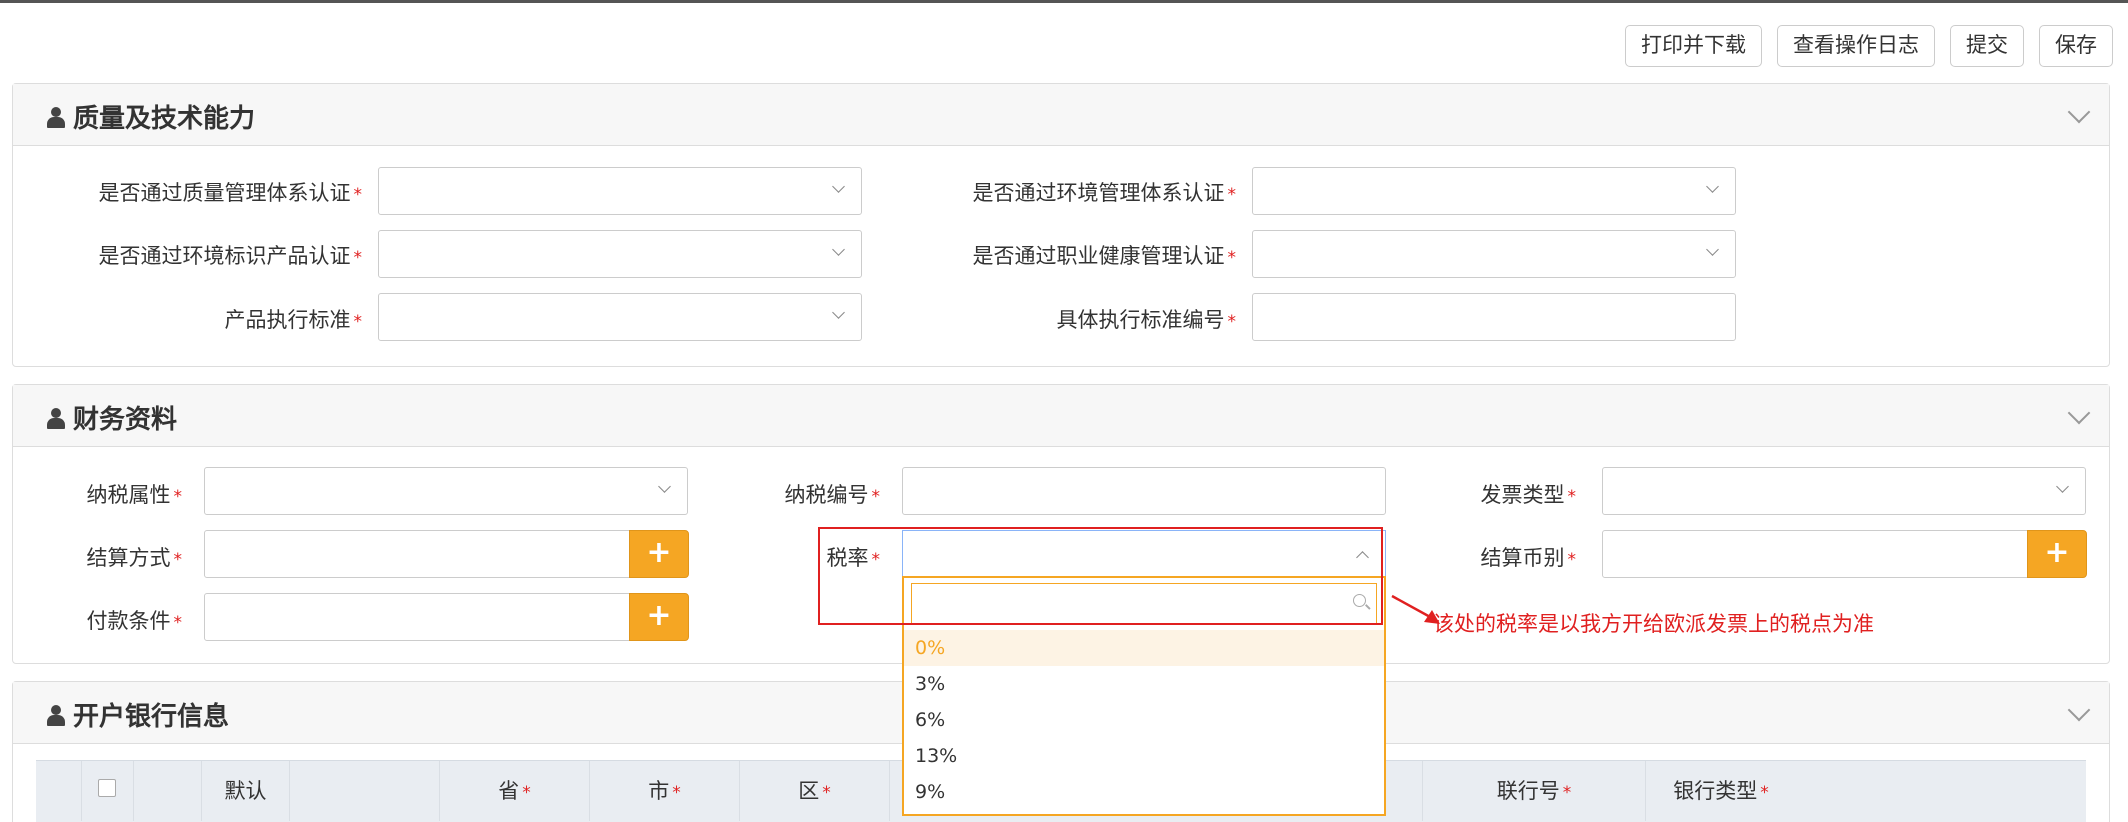  I want to click on eco-label-select, so click(620, 254).